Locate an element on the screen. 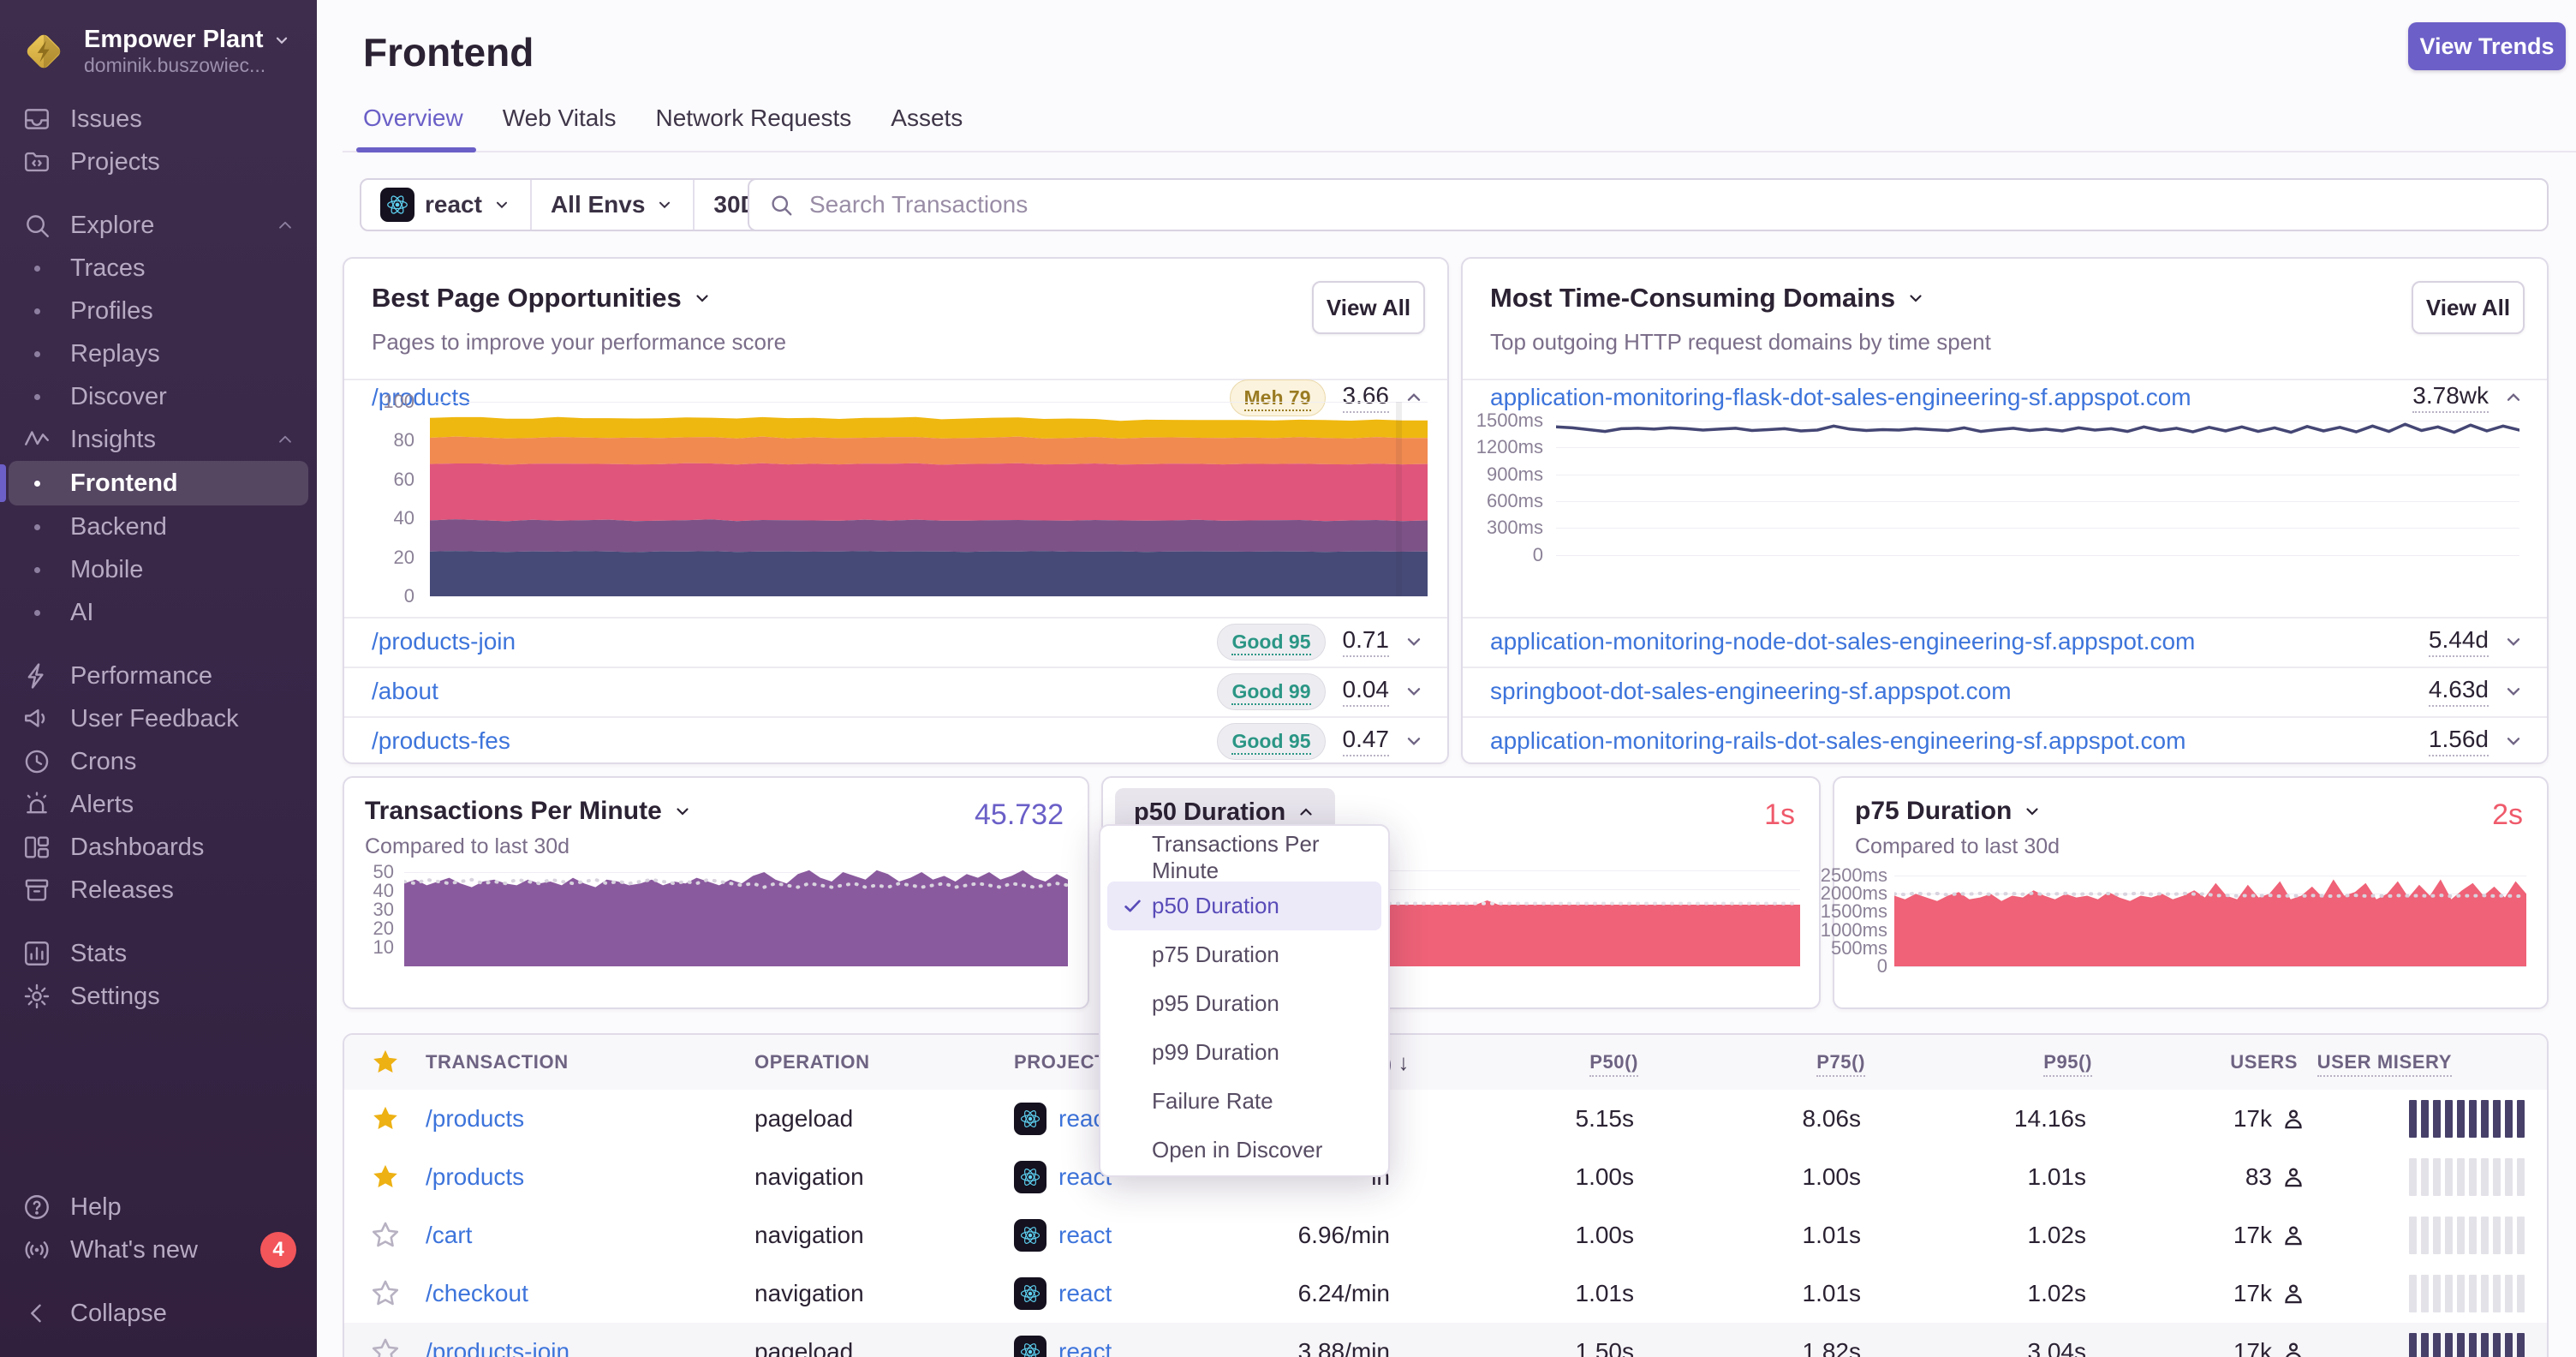  column-header-p95-: P95() is located at coordinates (2067, 1063).